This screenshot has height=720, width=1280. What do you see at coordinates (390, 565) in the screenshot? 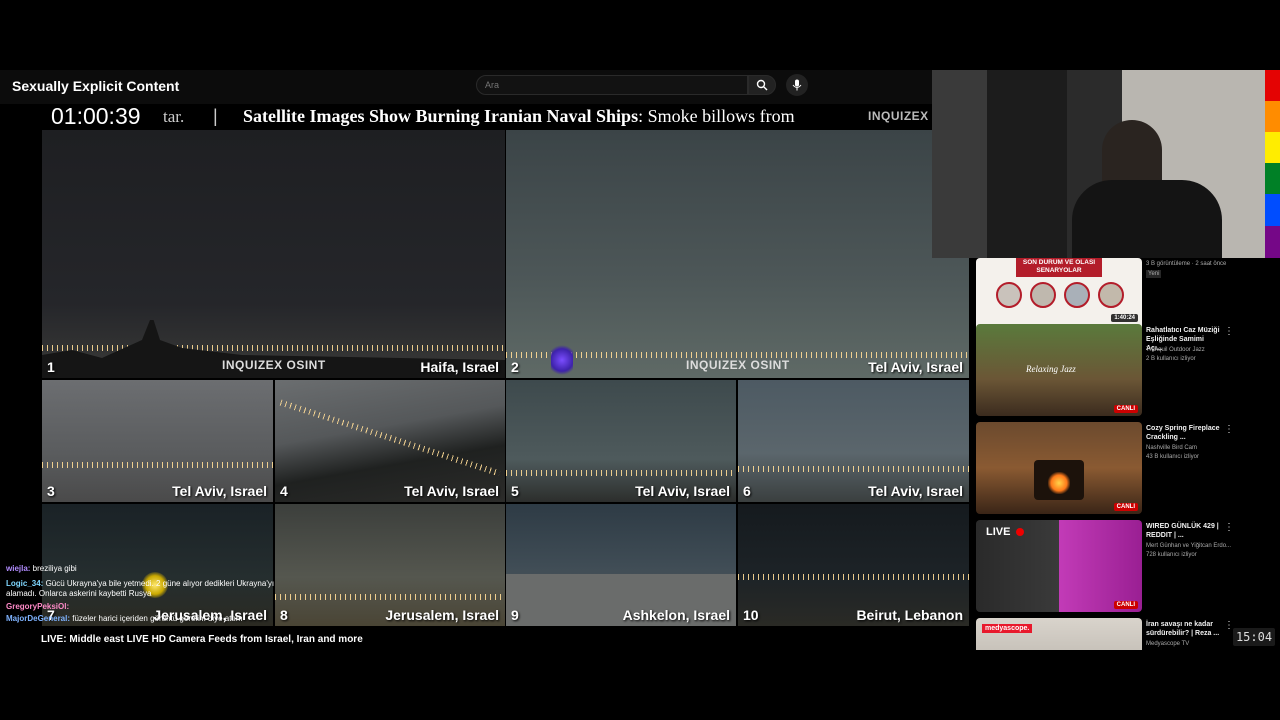
I see `camera-feed-8: 8 Jerusalem, Israel` at bounding box center [390, 565].